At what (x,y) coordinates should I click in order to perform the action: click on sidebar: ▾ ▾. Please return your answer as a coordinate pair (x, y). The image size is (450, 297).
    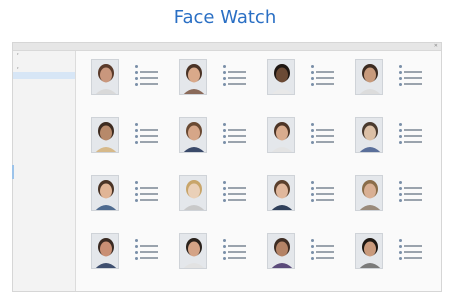
    Looking at the image, I should click on (44, 171).